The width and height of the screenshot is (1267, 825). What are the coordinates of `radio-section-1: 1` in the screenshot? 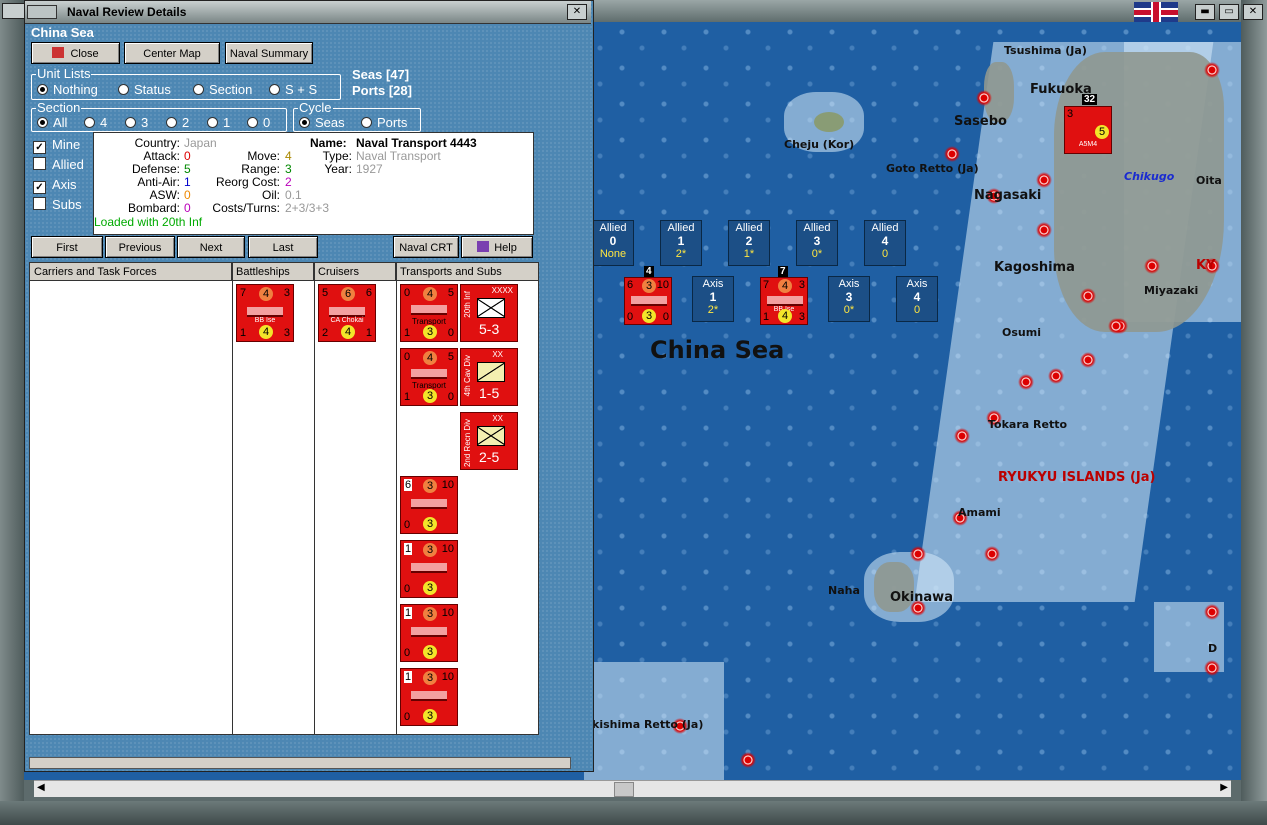 It's located at (218, 122).